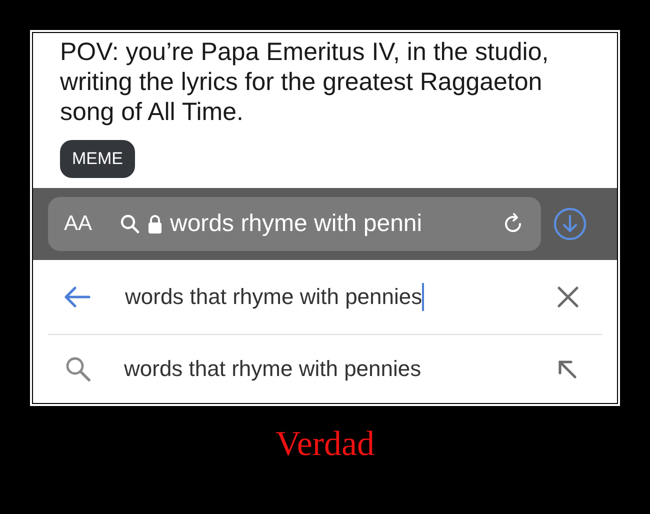 Image resolution: width=650 pixels, height=514 pixels. What do you see at coordinates (305, 82) in the screenshot?
I see `post-title: POV: you’re Papa Emeritus IV, in the studio, writing the lyrics for the greatest Raggaeton song of All Time.` at bounding box center [305, 82].